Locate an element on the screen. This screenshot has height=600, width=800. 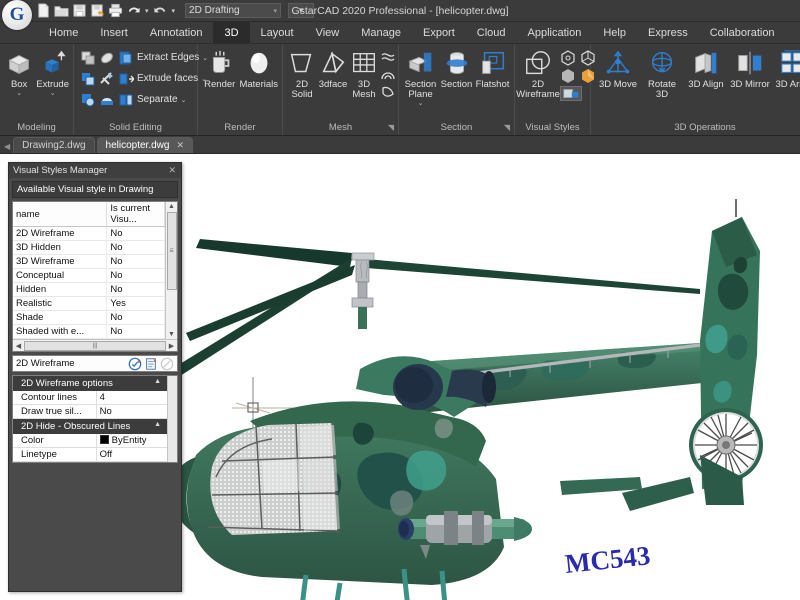
tab-insert: Insert is located at coordinates (114, 32).